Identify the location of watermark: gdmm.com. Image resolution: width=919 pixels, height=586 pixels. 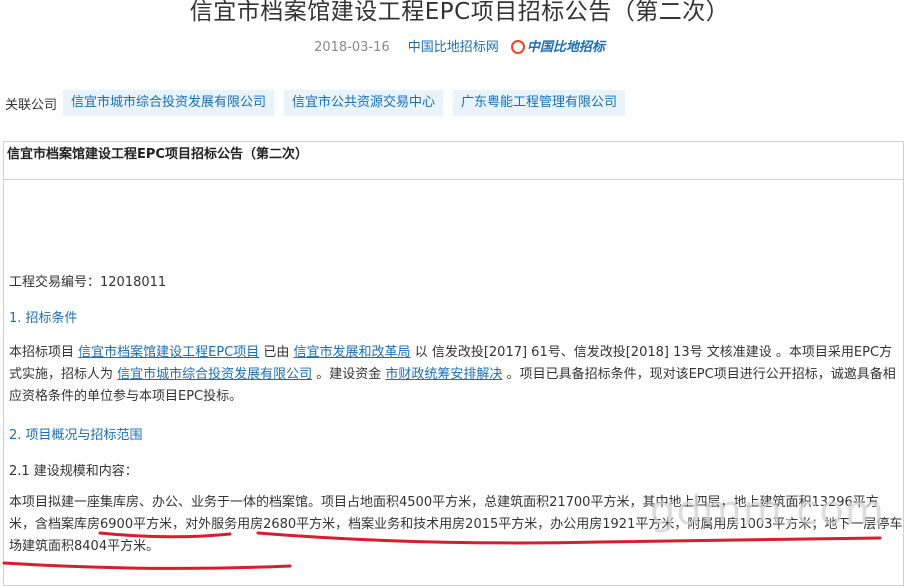
(767, 511).